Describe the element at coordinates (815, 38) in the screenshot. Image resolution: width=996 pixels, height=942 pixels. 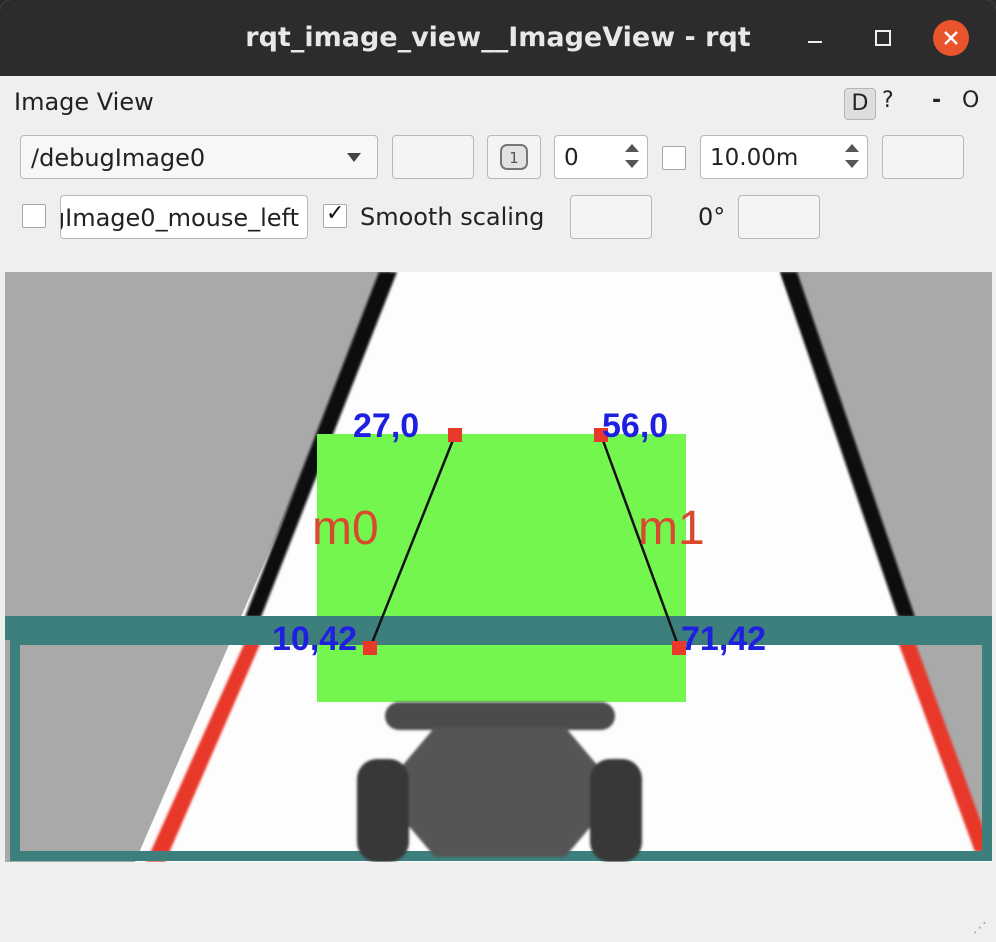
I see `minimize-button` at that location.